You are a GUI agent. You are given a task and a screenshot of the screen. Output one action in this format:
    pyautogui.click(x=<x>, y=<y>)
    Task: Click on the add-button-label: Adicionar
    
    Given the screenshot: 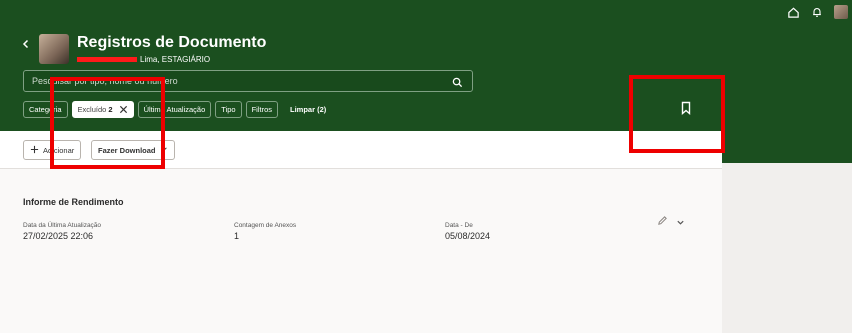 What is the action you would take?
    pyautogui.click(x=59, y=150)
    